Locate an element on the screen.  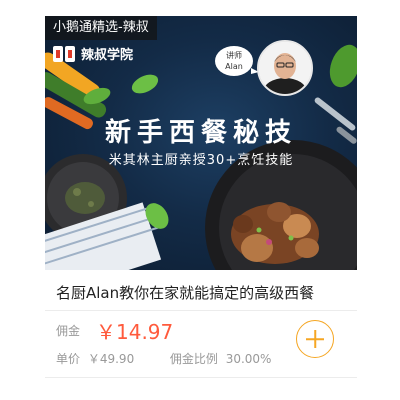
chef-portrait is located at coordinates (285, 68).